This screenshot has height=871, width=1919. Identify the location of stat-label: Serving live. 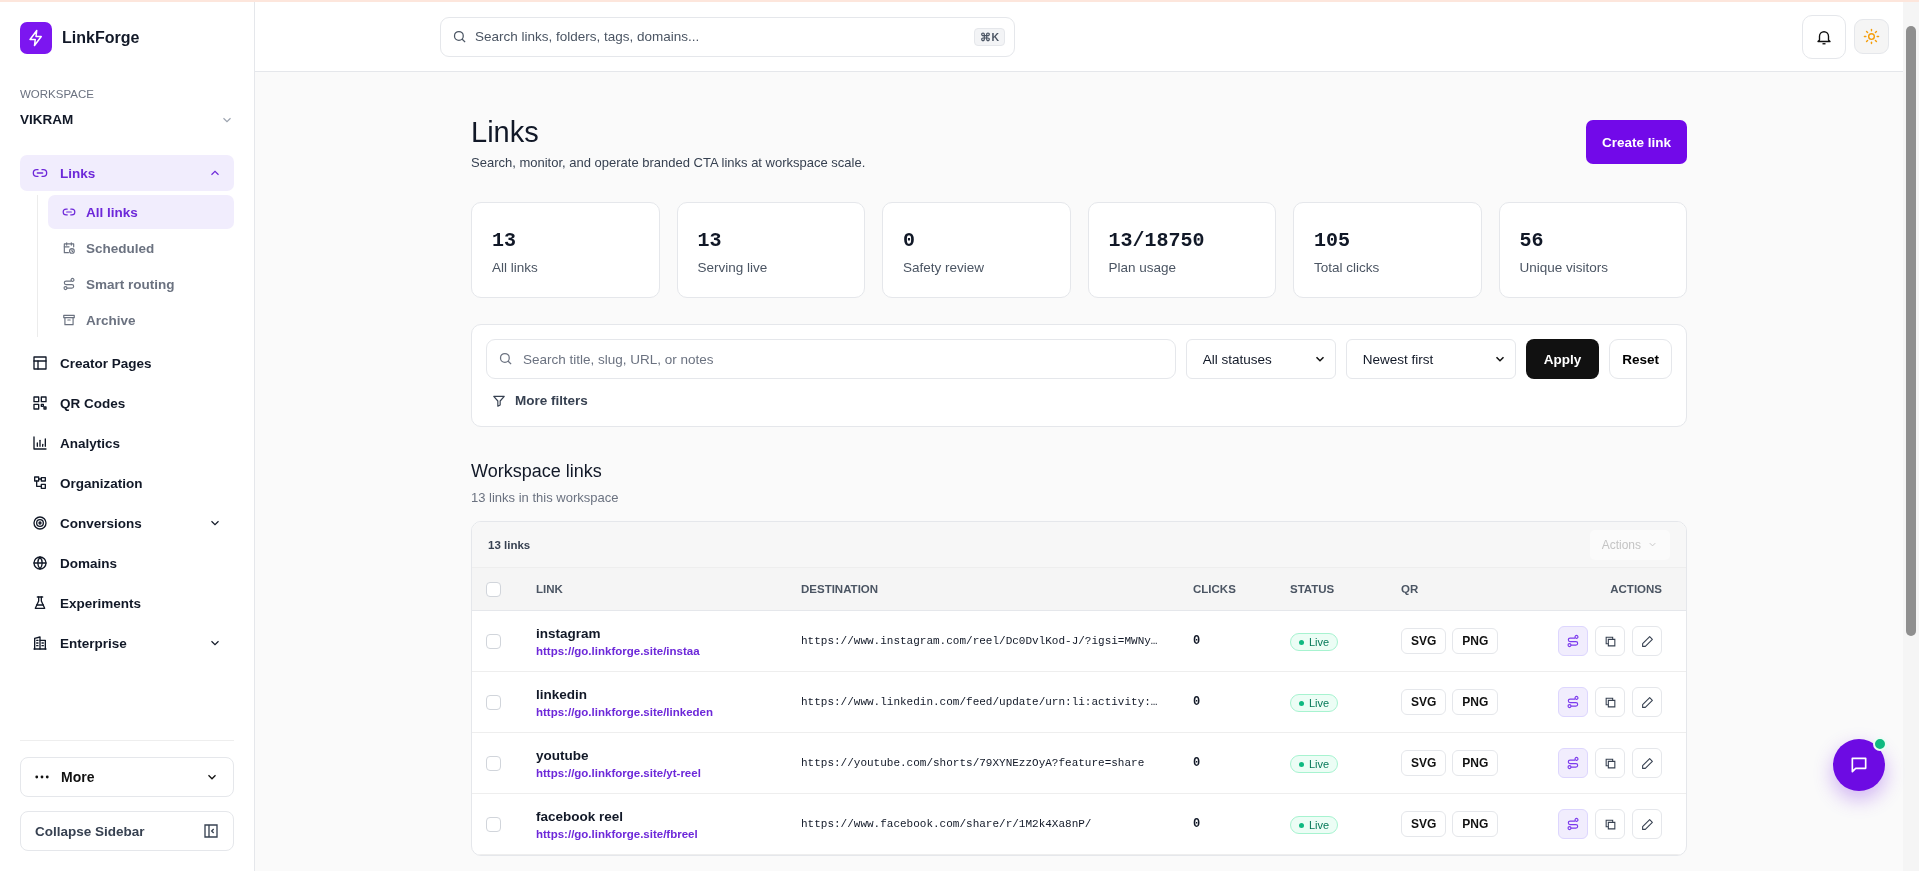
(733, 267).